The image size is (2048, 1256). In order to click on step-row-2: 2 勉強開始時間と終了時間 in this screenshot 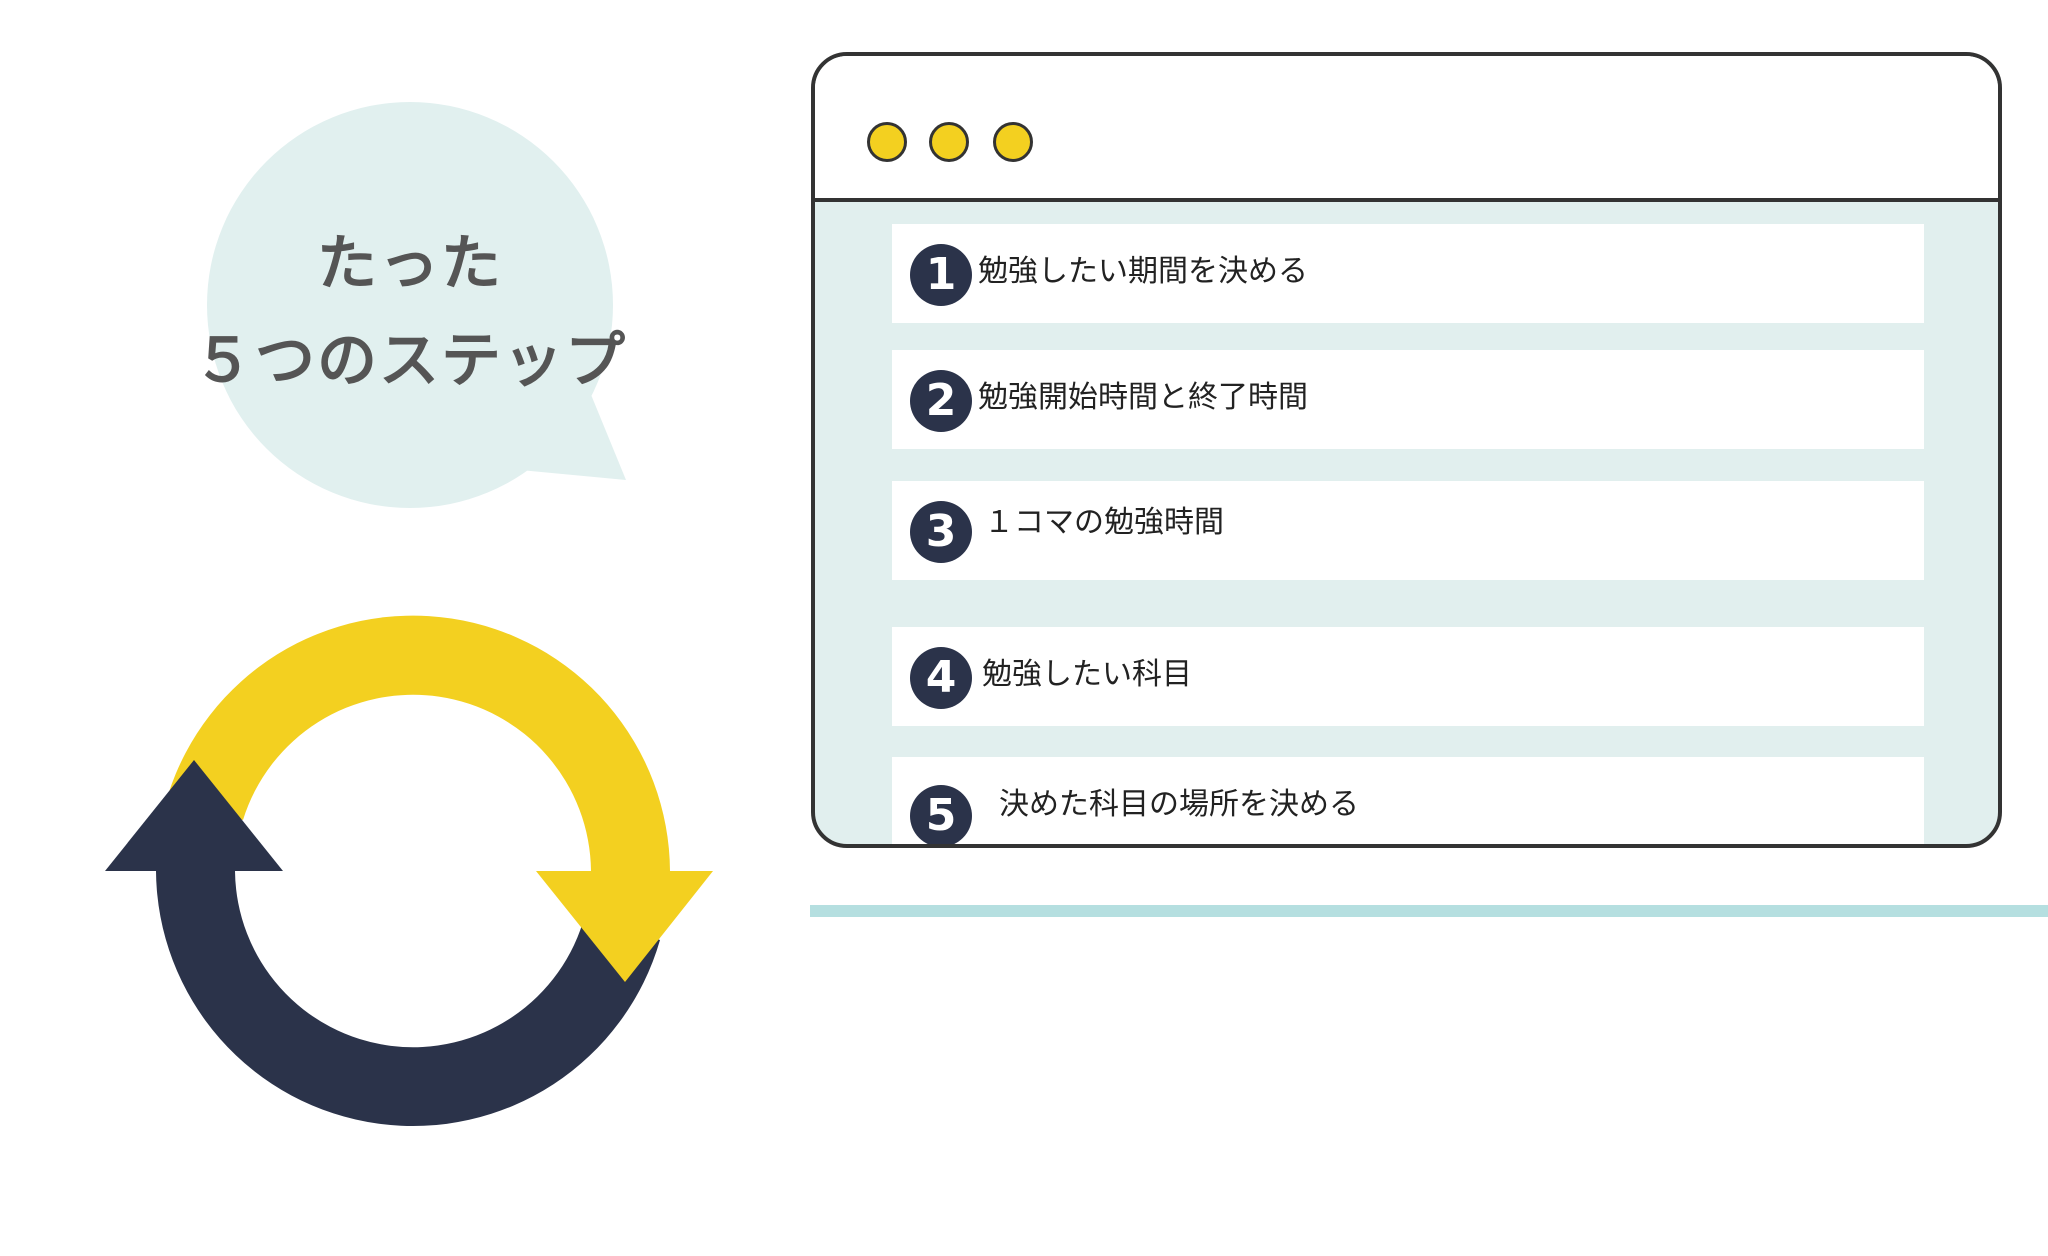, I will do `click(1408, 399)`.